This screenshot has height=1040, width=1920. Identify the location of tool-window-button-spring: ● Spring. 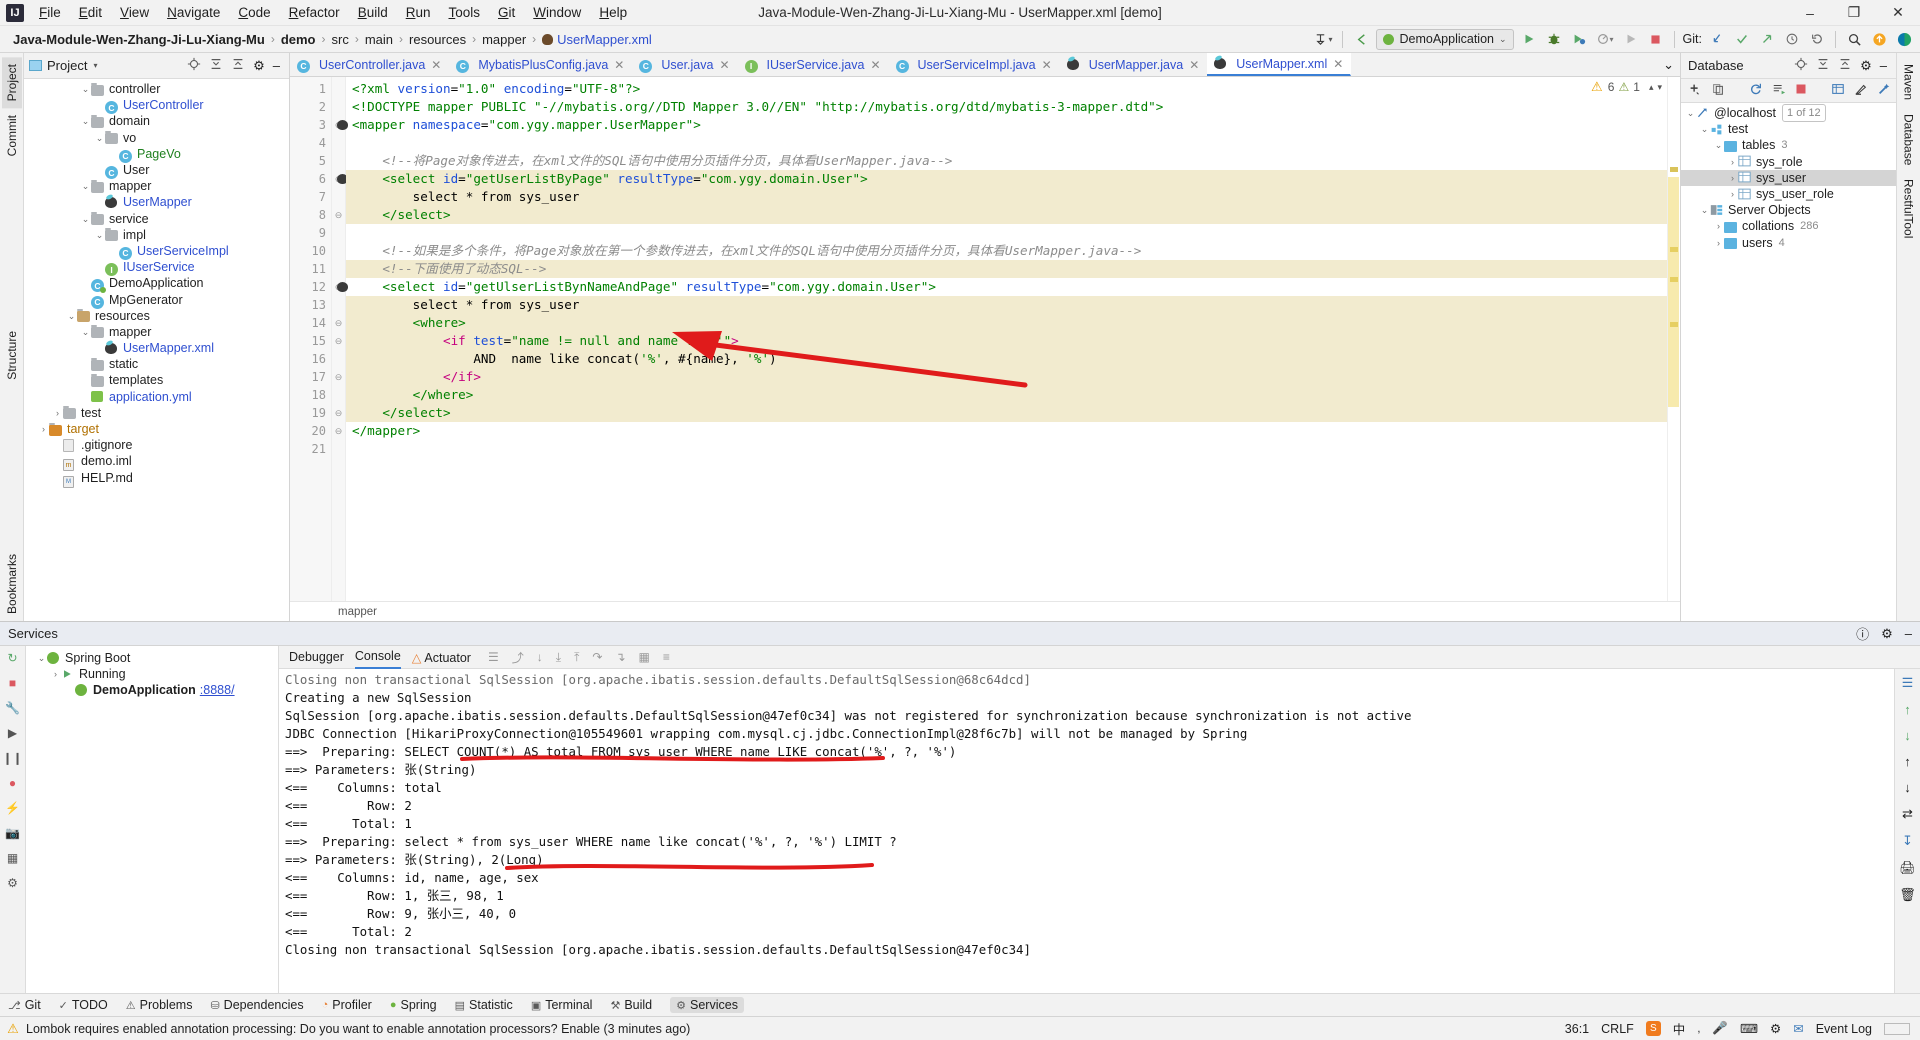
(413, 1005).